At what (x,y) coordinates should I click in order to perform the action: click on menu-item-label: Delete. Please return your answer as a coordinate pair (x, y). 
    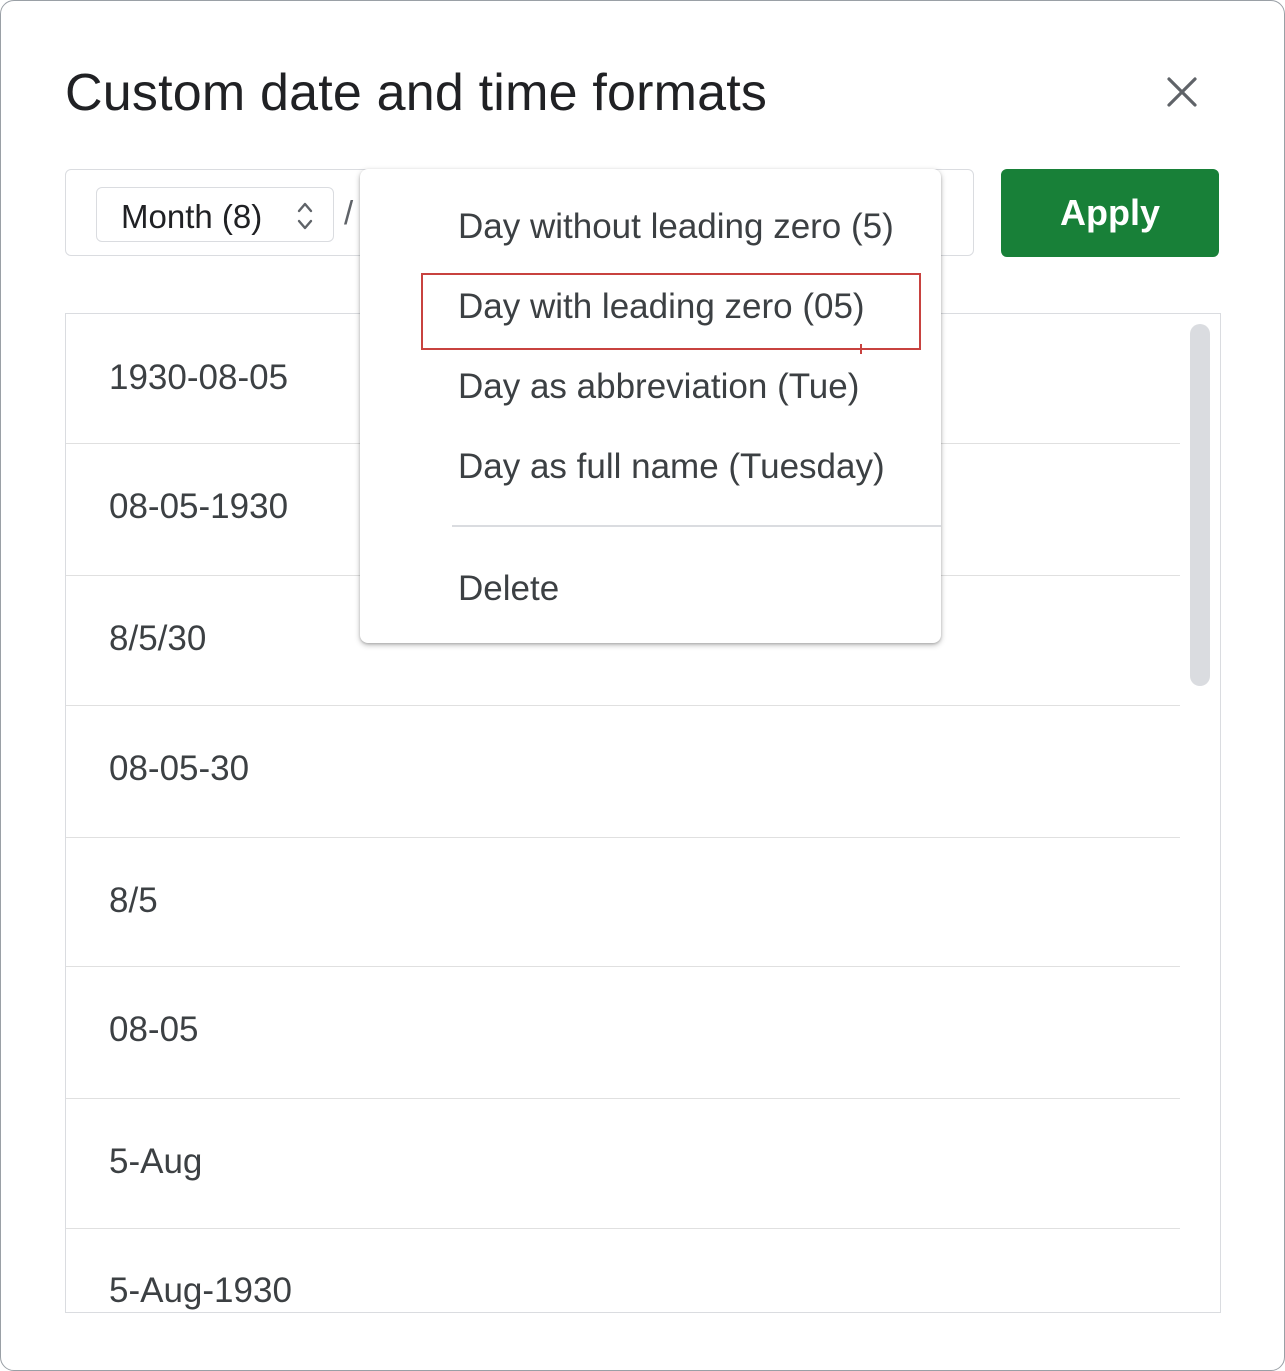
    Looking at the image, I should click on (509, 588).